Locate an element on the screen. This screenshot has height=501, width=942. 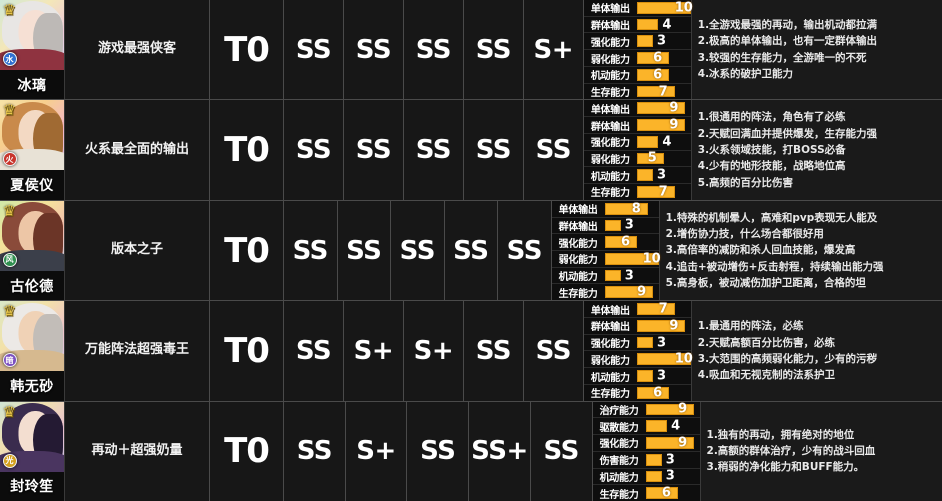
stat-row: 生存能力 6 is located at coordinates (646, 493).